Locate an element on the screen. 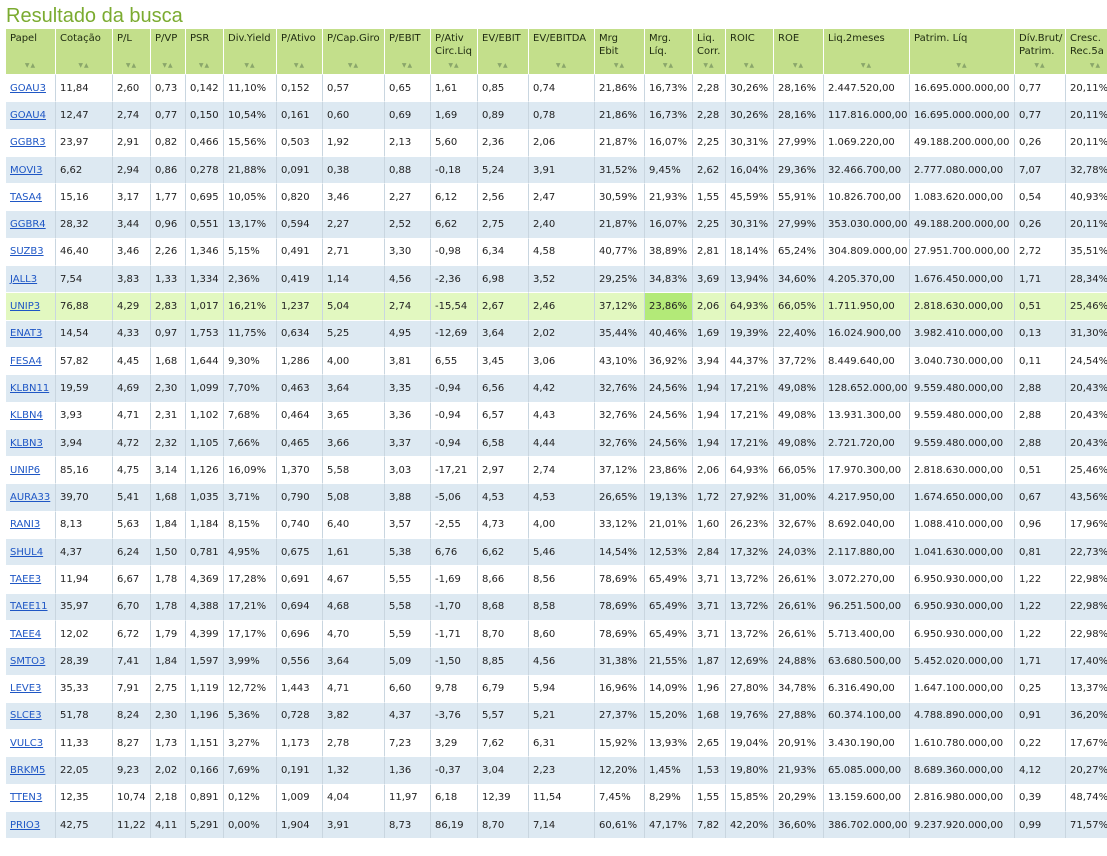 This screenshot has height=856, width=1107. ticker-link: TAEE11 is located at coordinates (29, 606).